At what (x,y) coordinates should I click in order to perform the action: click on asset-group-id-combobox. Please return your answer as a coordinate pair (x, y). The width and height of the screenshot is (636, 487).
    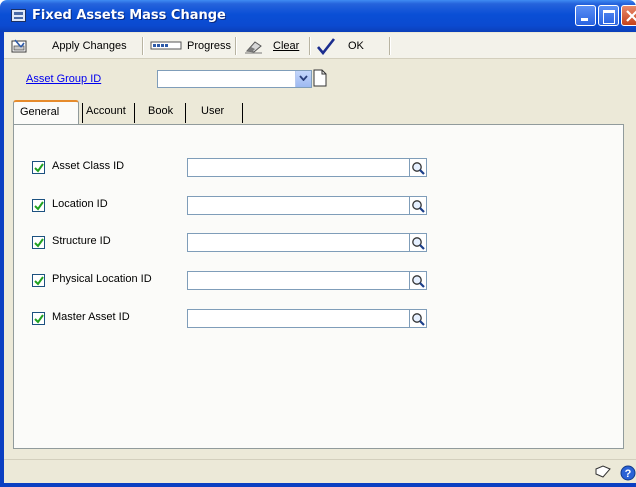
    Looking at the image, I should click on (234, 79).